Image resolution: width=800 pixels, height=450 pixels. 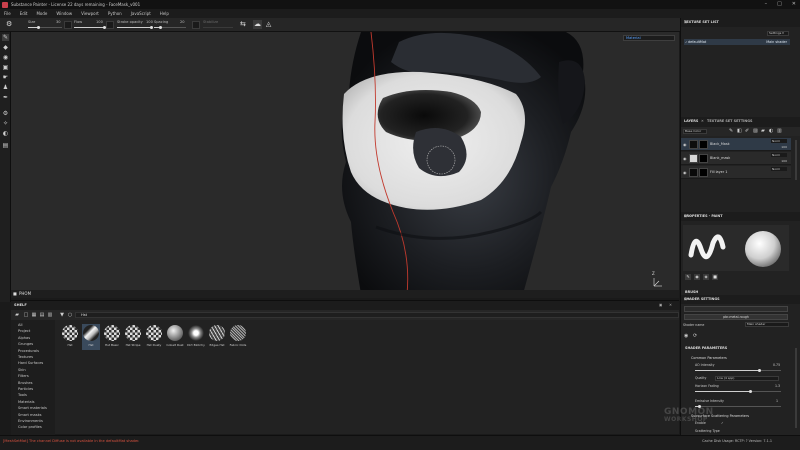 What do you see at coordinates (649, 38) in the screenshot?
I see `viewport-mode-dropdown: Material` at bounding box center [649, 38].